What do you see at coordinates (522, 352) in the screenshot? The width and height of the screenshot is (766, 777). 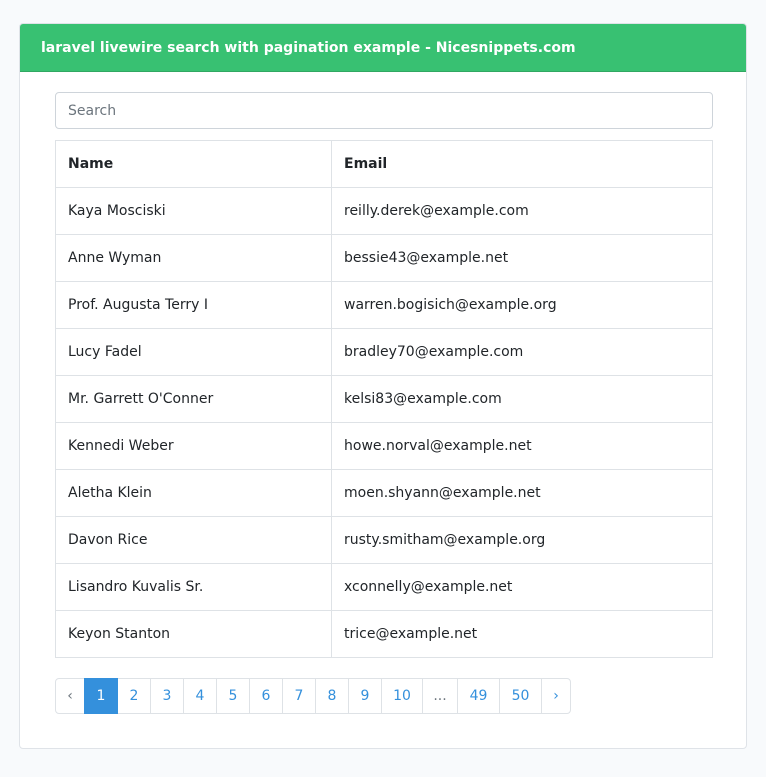 I see `cell-email: bradley70@example.com` at bounding box center [522, 352].